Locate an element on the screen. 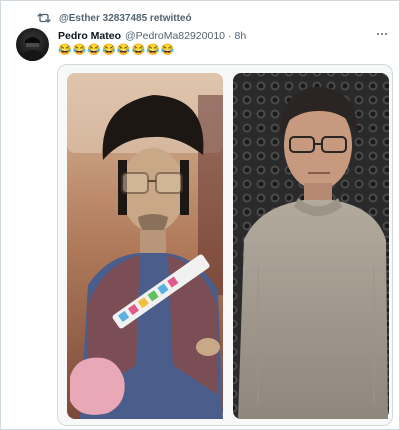 The image size is (400, 430). author-handle: @PedroMa82920010 is located at coordinates (175, 36).